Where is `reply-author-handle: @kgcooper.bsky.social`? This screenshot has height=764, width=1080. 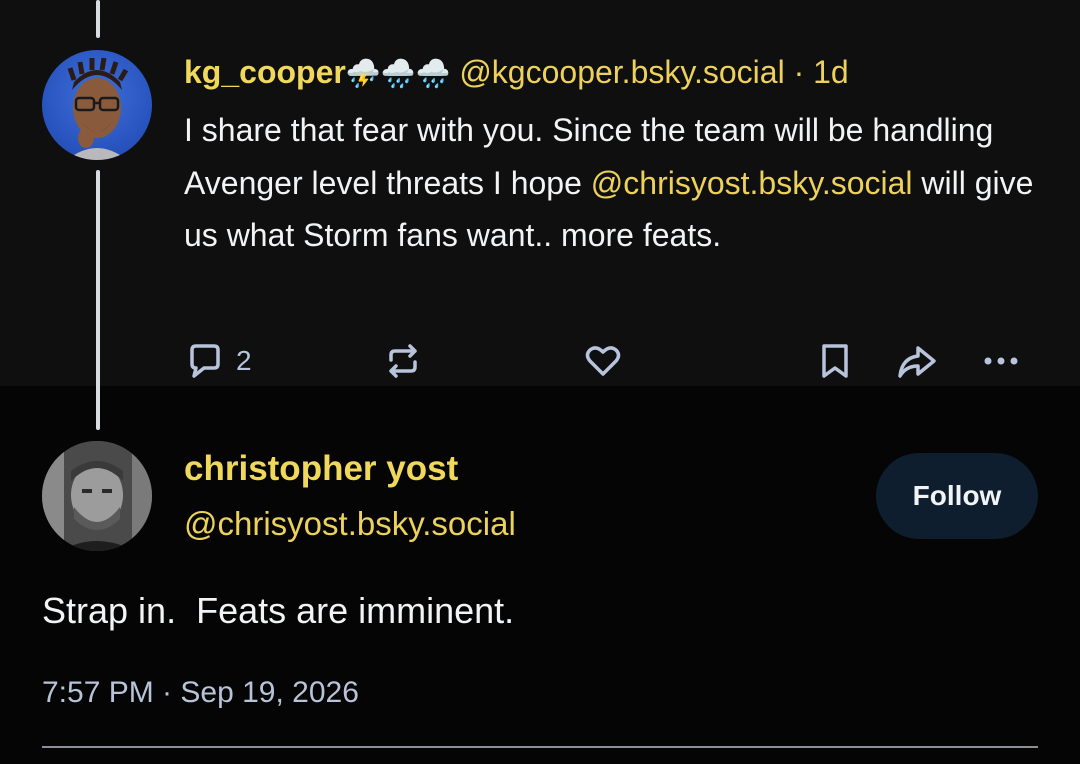 reply-author-handle: @kgcooper.bsky.social is located at coordinates (621, 72).